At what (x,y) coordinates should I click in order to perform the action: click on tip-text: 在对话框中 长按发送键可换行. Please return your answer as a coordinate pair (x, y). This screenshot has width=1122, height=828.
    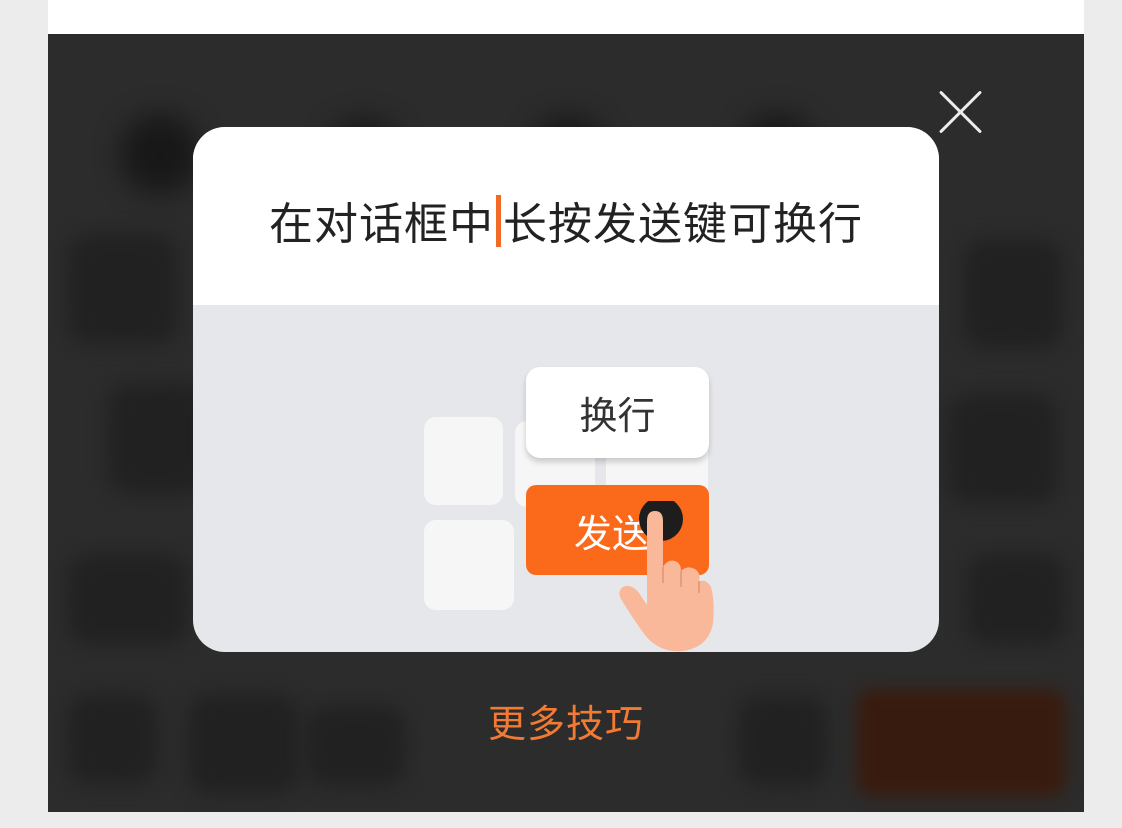
    Looking at the image, I should click on (566, 223).